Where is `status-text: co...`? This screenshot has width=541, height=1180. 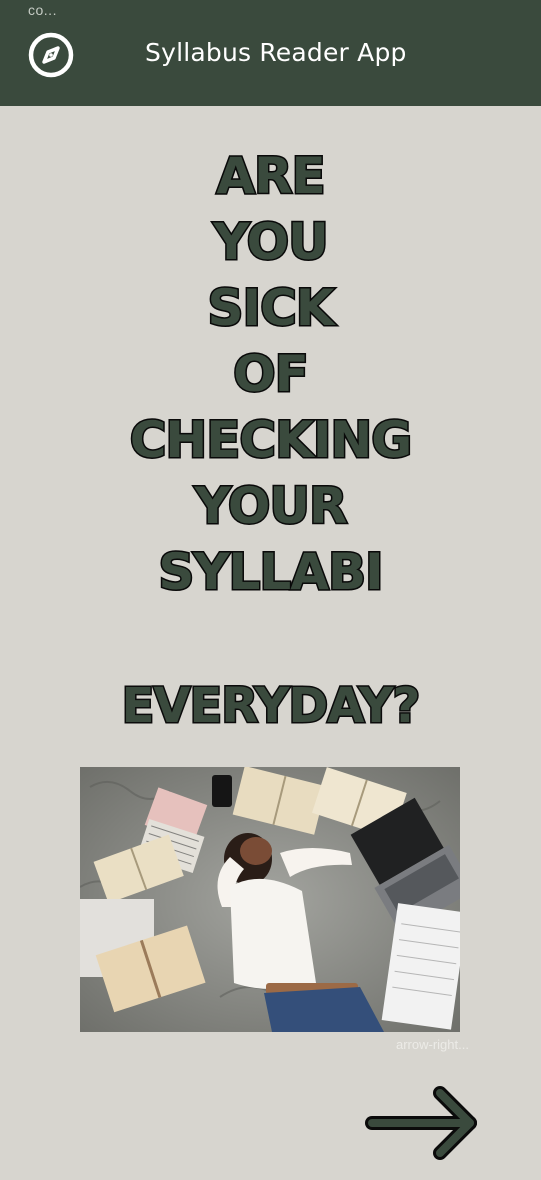 status-text: co... is located at coordinates (42, 10).